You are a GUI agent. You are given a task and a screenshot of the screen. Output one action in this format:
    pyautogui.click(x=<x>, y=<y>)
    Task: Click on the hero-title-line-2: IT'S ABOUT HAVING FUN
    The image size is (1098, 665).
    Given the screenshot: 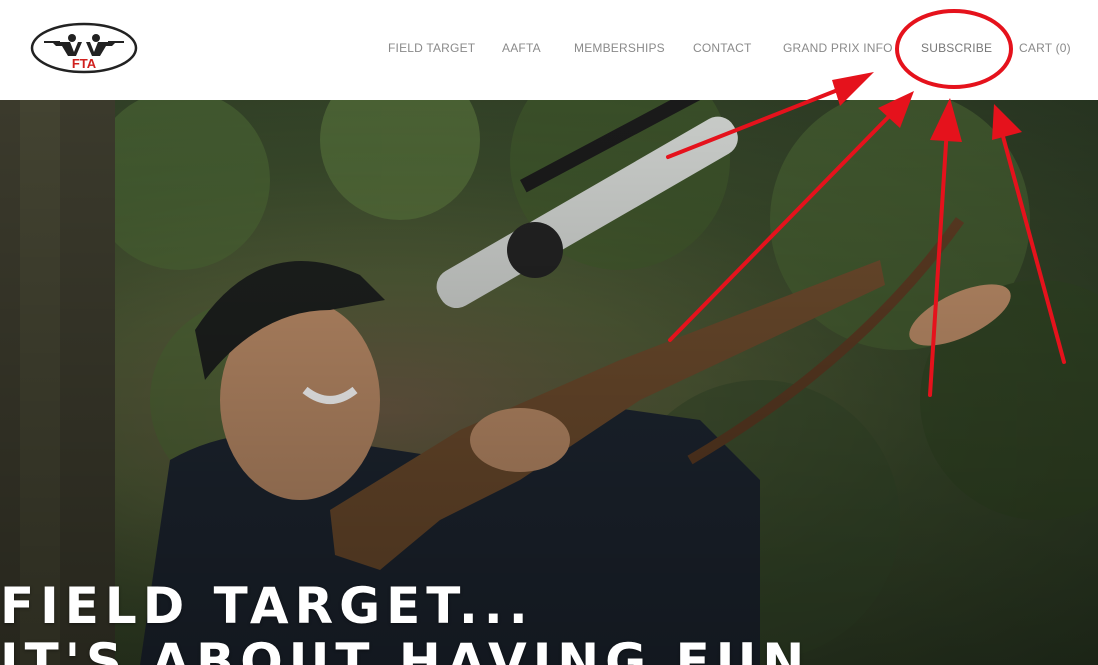 What is the action you would take?
    pyautogui.click(x=405, y=649)
    